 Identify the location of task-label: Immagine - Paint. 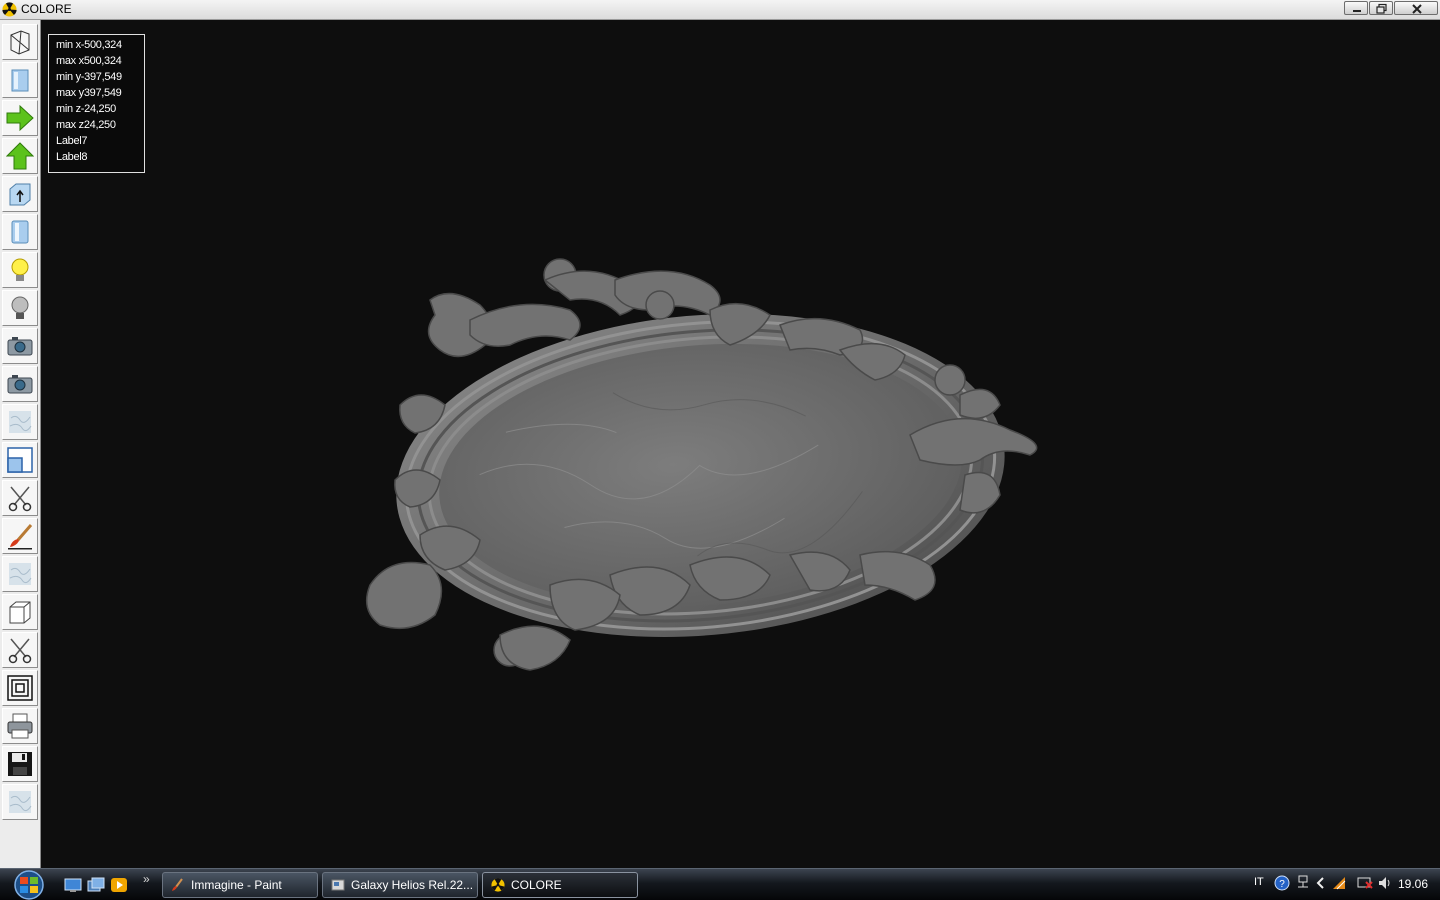
(236, 885).